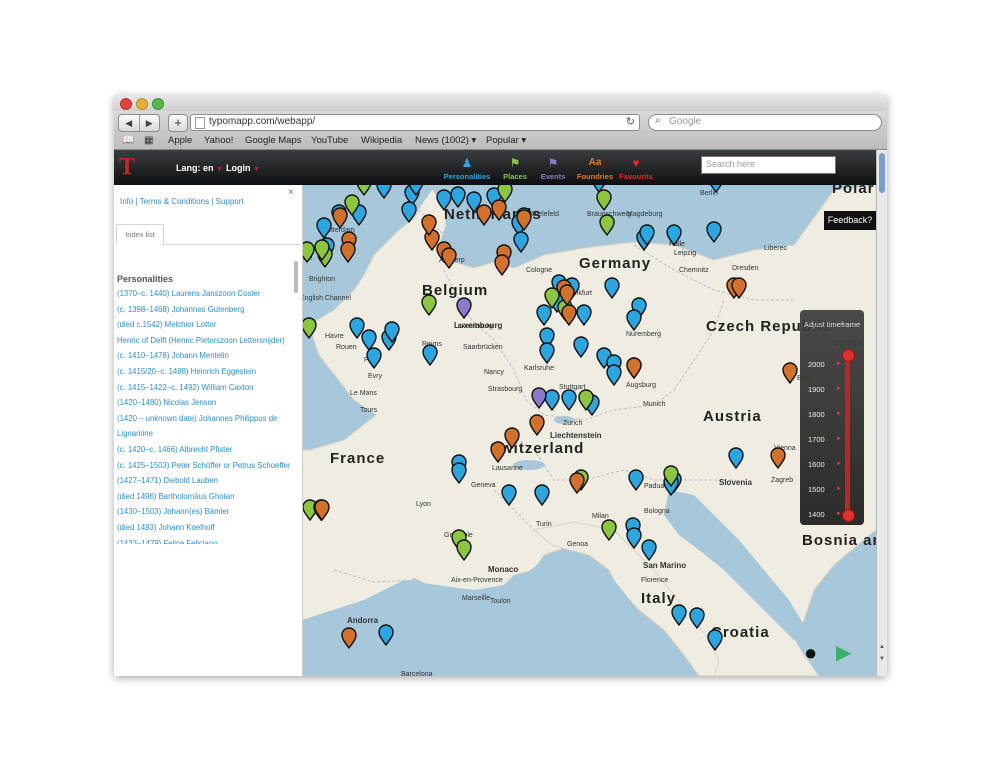  I want to click on back-button: ◀, so click(129, 123).